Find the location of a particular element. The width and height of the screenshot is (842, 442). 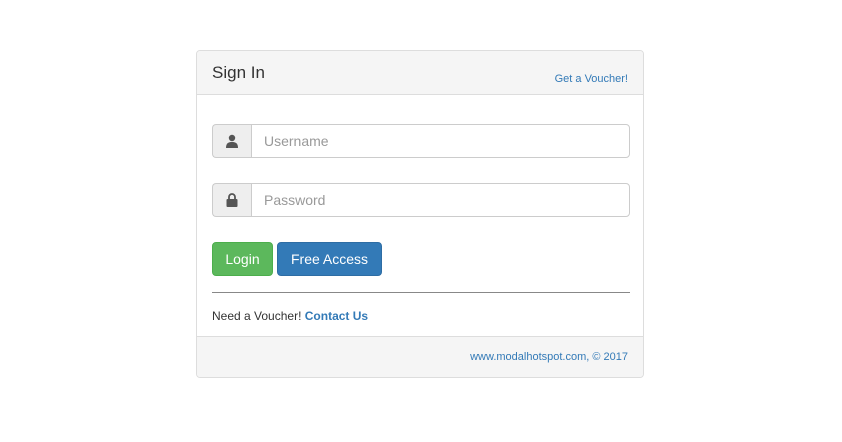

password-input is located at coordinates (440, 200).